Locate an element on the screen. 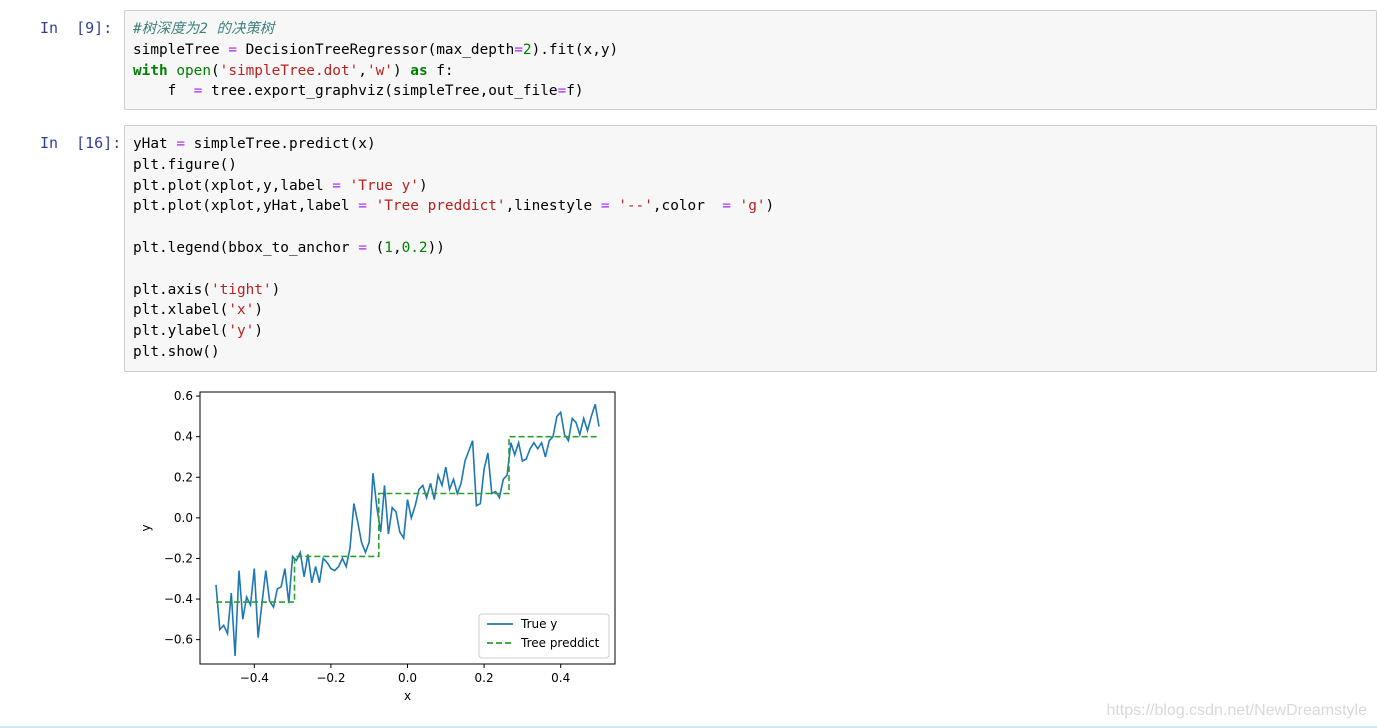 This screenshot has height=728, width=1377. code-line: plt.ylabel('y') is located at coordinates (750, 331).